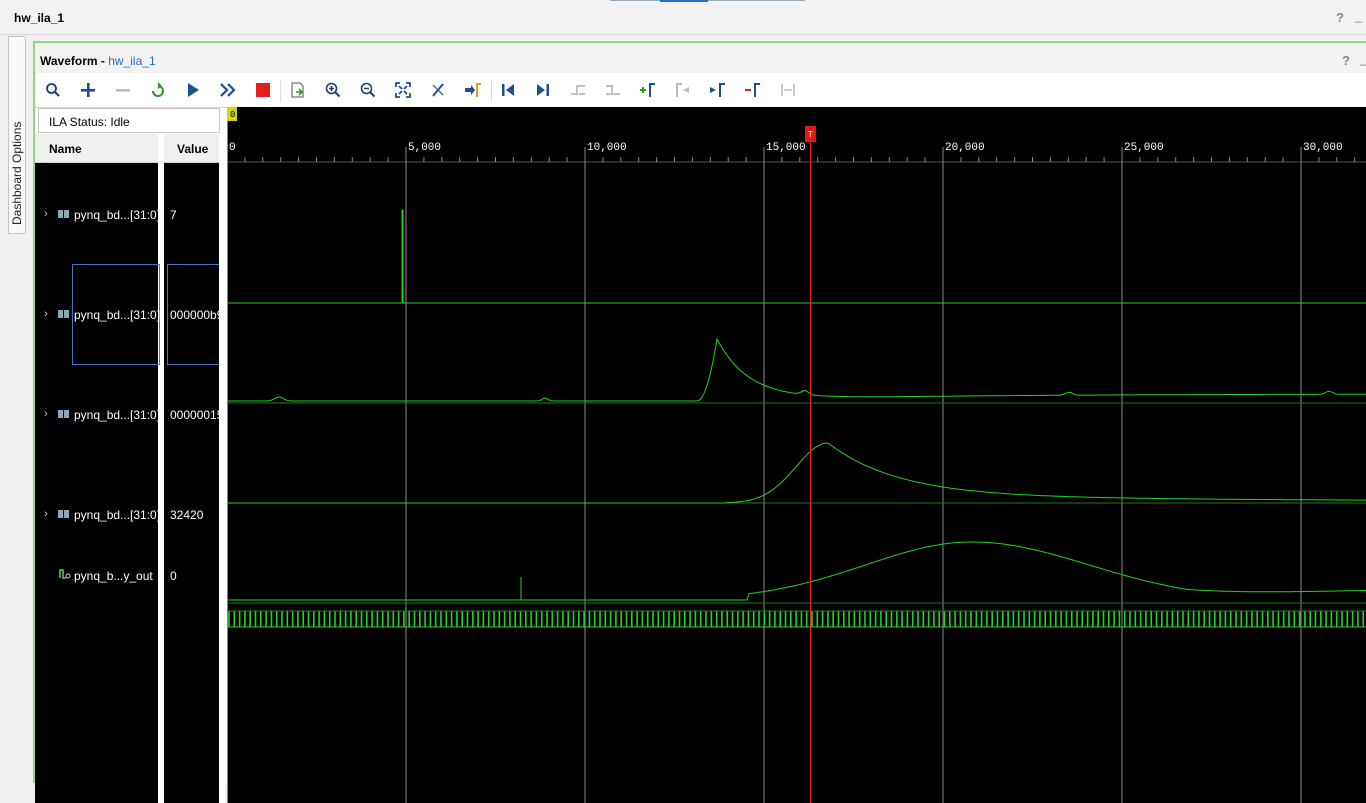 This screenshot has height=803, width=1366. What do you see at coordinates (811, 135) in the screenshot?
I see `trigger-marker-label: T` at bounding box center [811, 135].